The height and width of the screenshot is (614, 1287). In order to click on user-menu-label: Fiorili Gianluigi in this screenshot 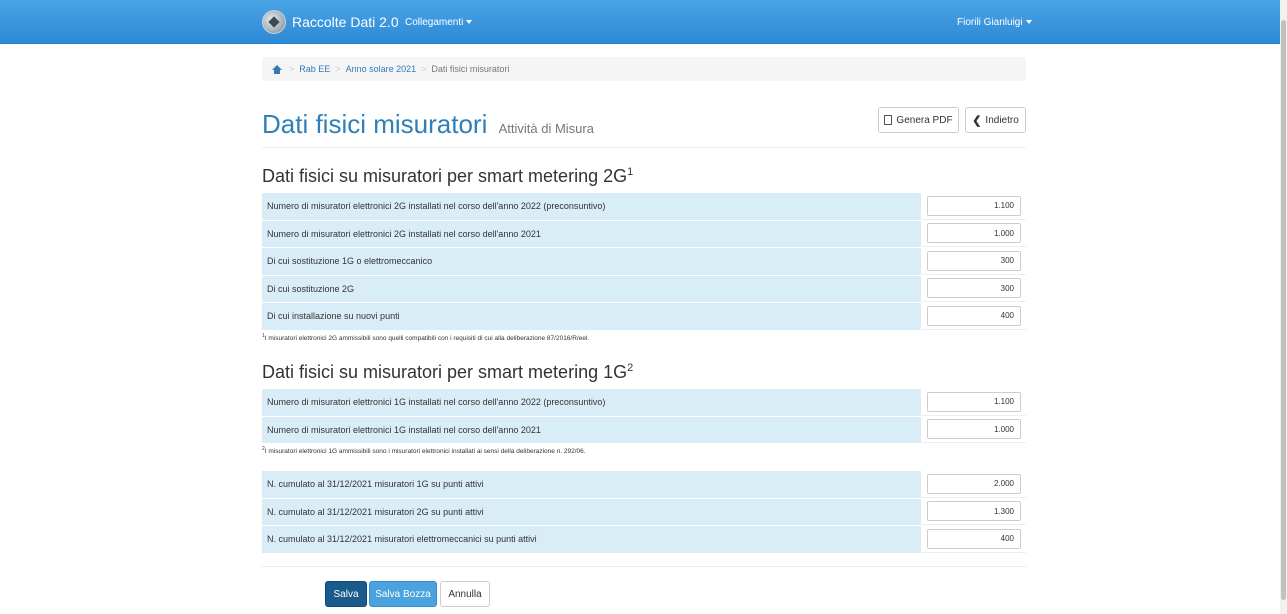, I will do `click(990, 22)`.